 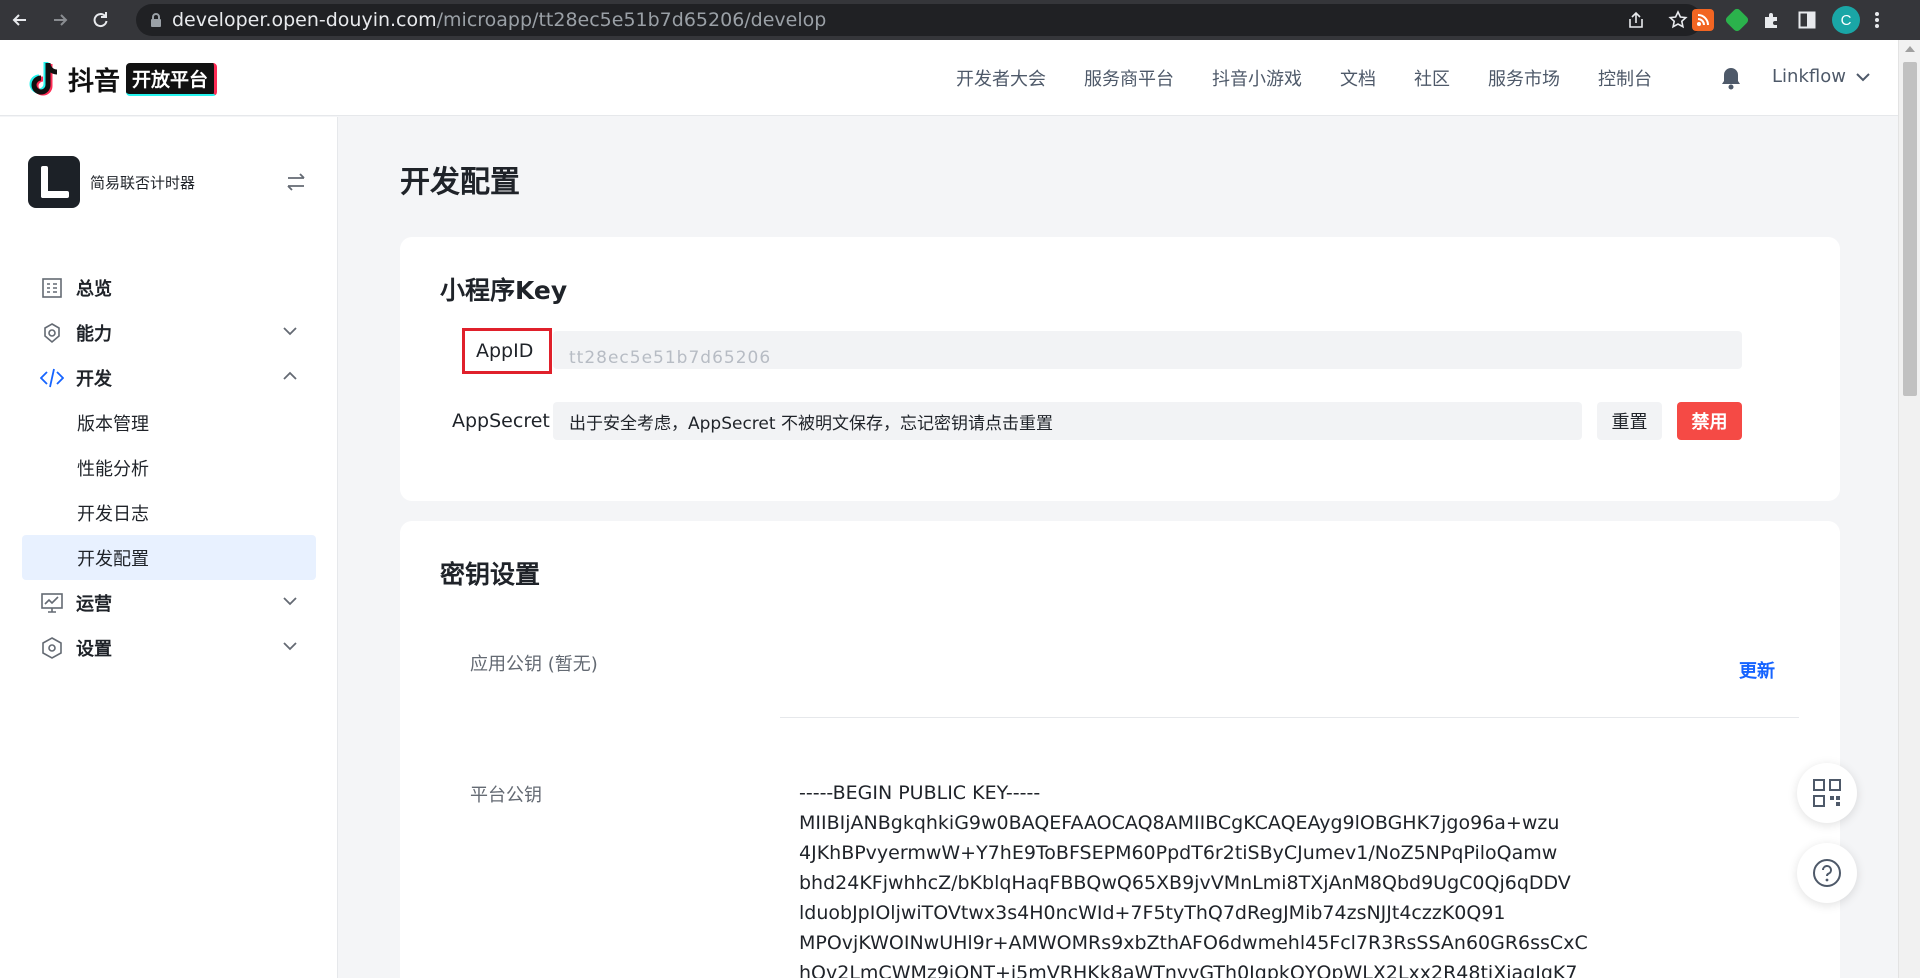 What do you see at coordinates (94, 334) in the screenshot?
I see `sidebar-item-label: 能力` at bounding box center [94, 334].